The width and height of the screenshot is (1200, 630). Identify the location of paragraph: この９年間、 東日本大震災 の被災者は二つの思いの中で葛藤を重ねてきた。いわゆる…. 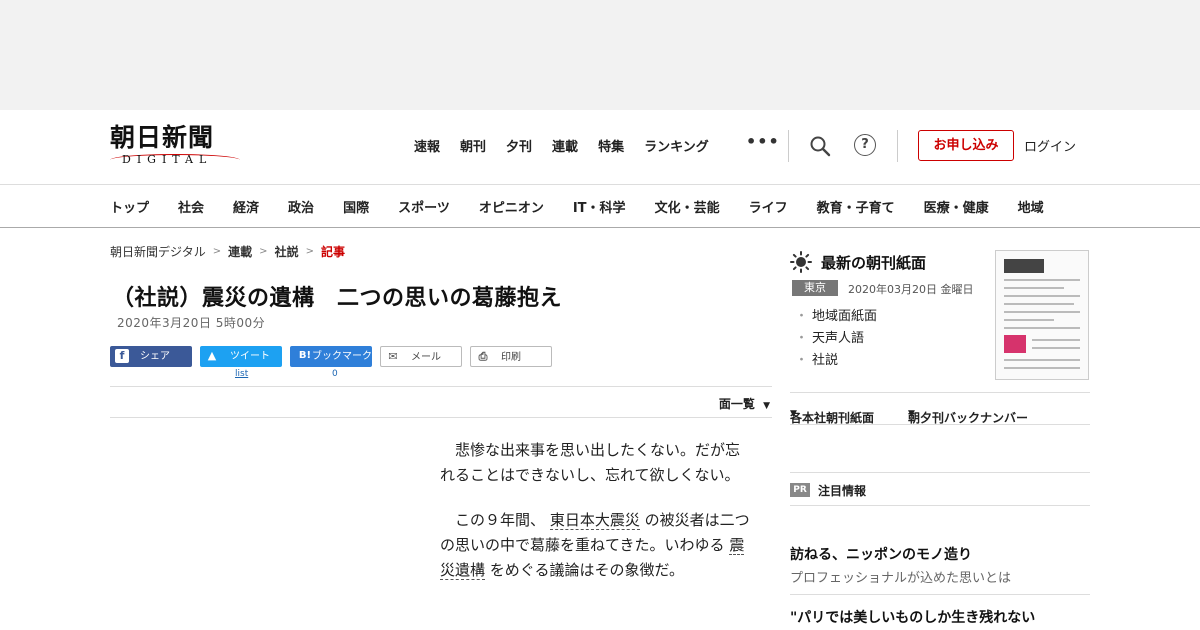
(595, 545).